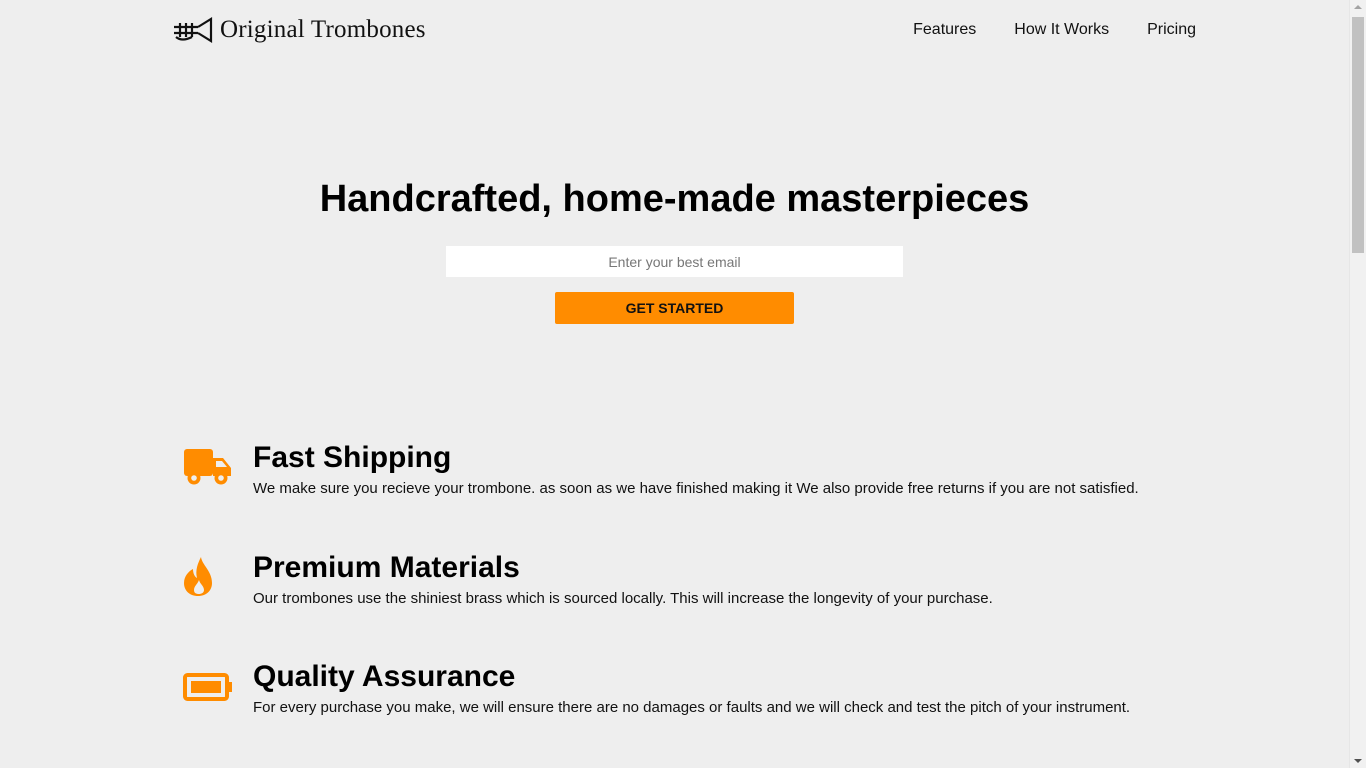 This screenshot has width=1366, height=768. Describe the element at coordinates (1358, 135) in the screenshot. I see `scrollbar-thumb` at that location.